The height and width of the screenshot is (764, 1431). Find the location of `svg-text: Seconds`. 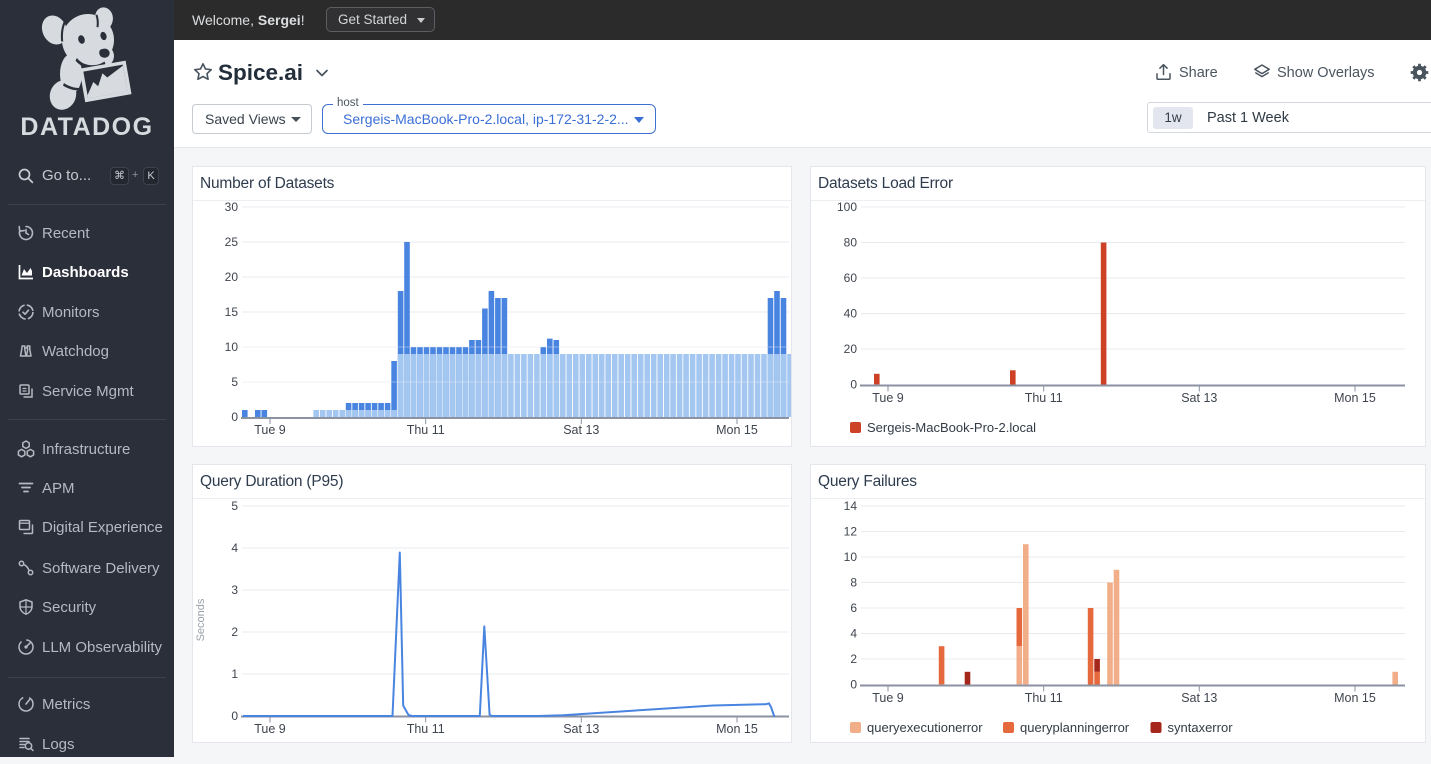

svg-text: Seconds is located at coordinates (201, 619).